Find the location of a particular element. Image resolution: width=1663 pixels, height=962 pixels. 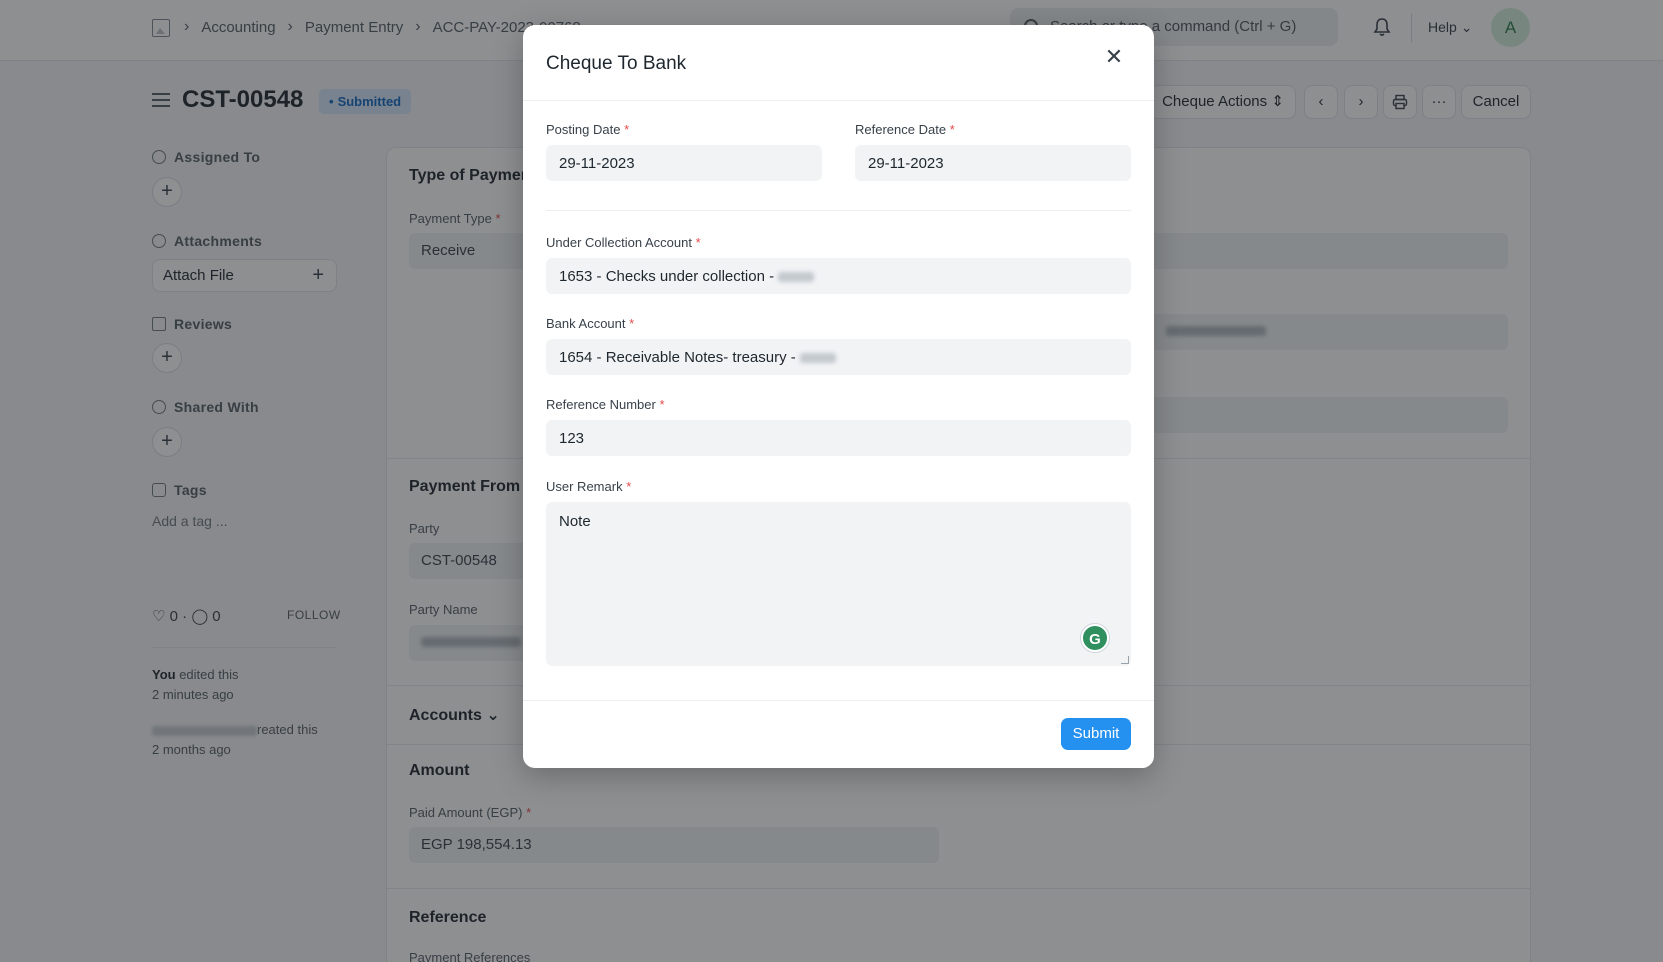

posting-date-label: Posting Date * is located at coordinates (588, 129).